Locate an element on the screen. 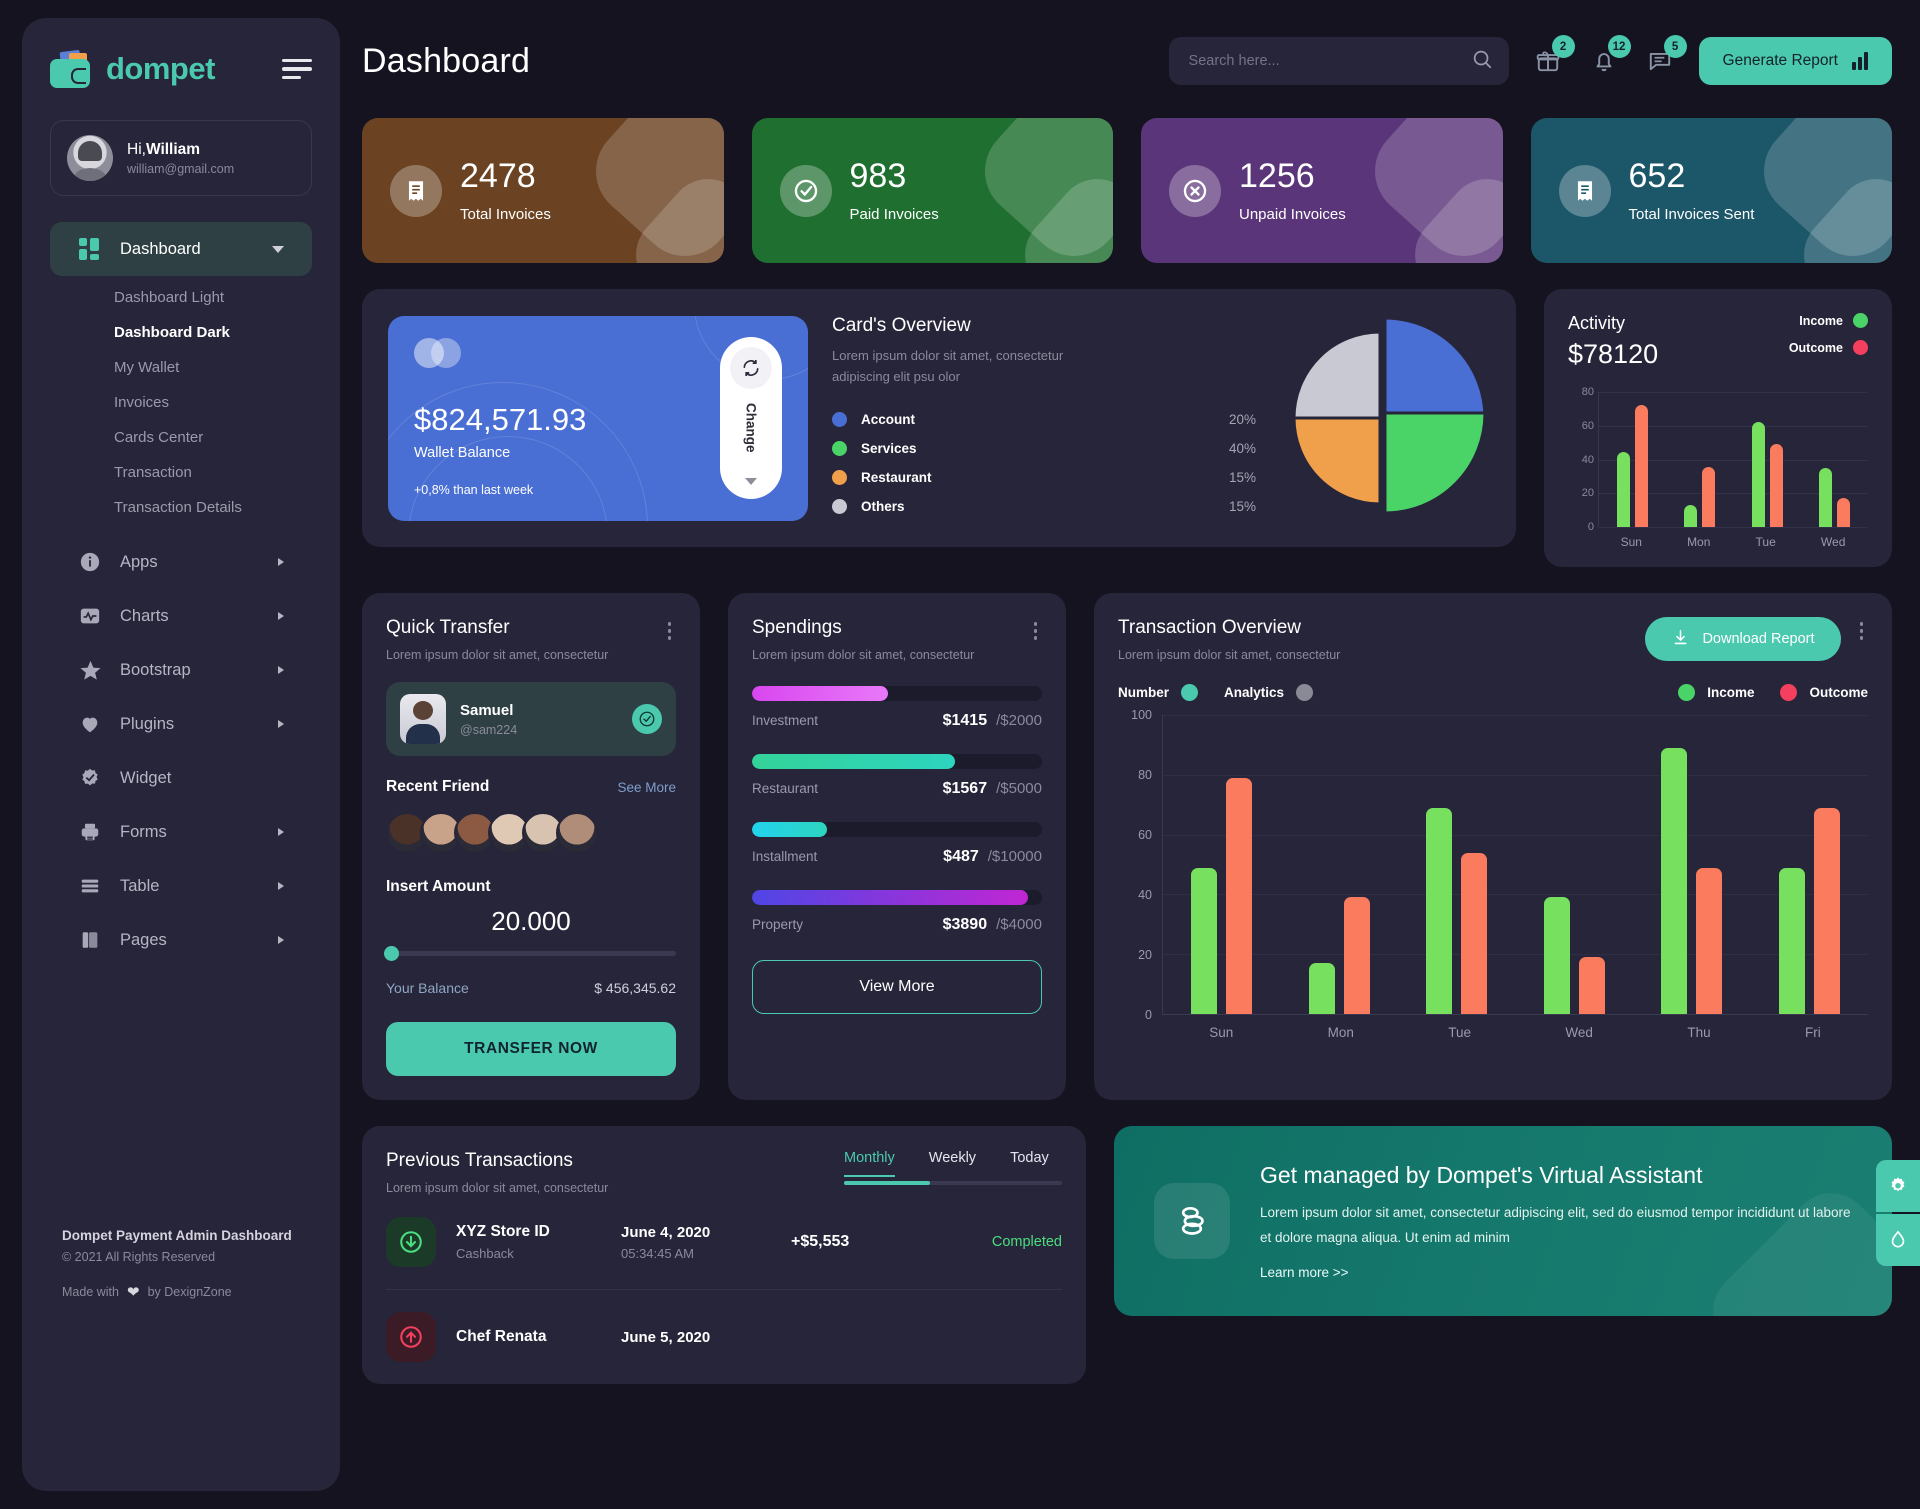 The height and width of the screenshot is (1509, 1920). table-row: Chef Renata June 5, 2020 is located at coordinates (724, 1337).